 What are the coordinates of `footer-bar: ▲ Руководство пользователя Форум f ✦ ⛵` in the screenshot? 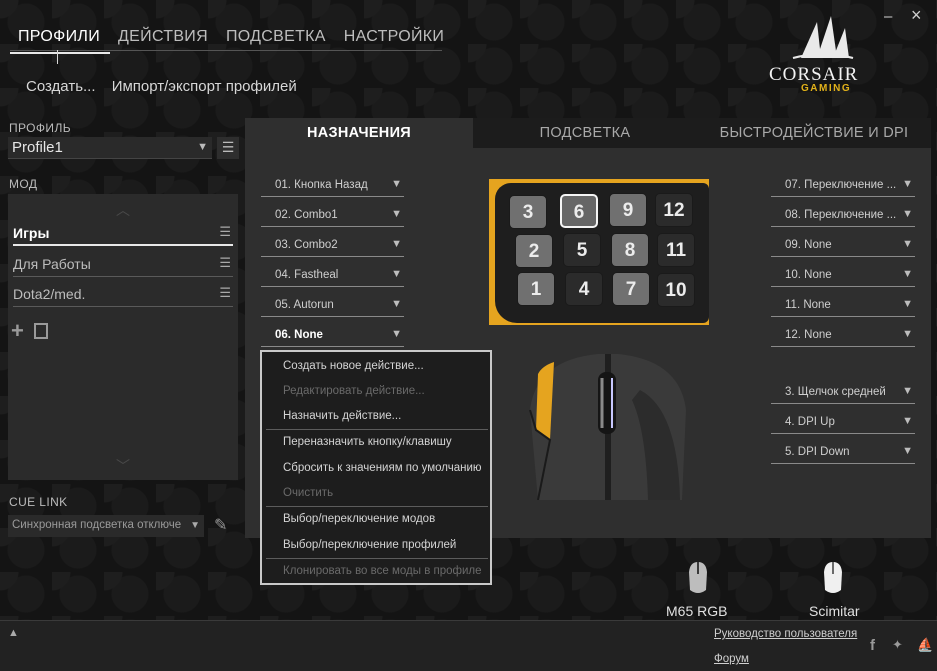 It's located at (468, 645).